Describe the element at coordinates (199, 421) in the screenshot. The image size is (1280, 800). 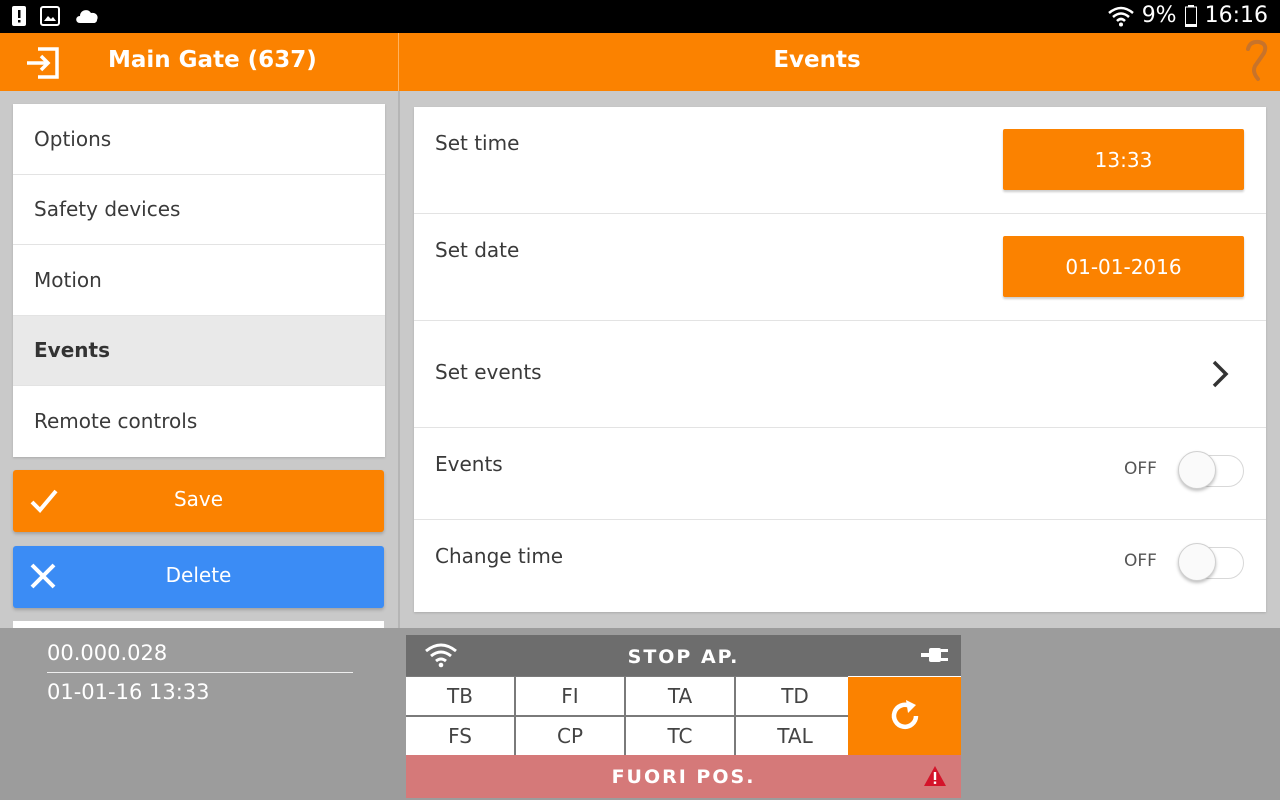
I see `menu-item-remote-controls: Remote controls` at that location.